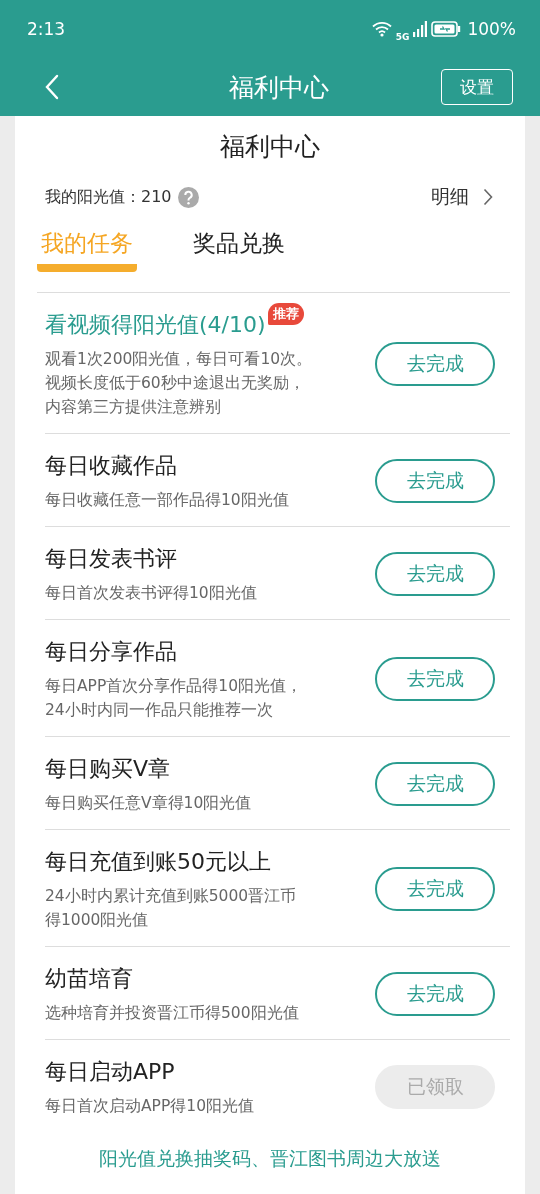  What do you see at coordinates (179, 383) in the screenshot?
I see `task-description: 观看1次200阳光值，每日可看10次。 视频长度低于60秒中途退出无奖励， 内容第三方提供注意辨别` at bounding box center [179, 383].